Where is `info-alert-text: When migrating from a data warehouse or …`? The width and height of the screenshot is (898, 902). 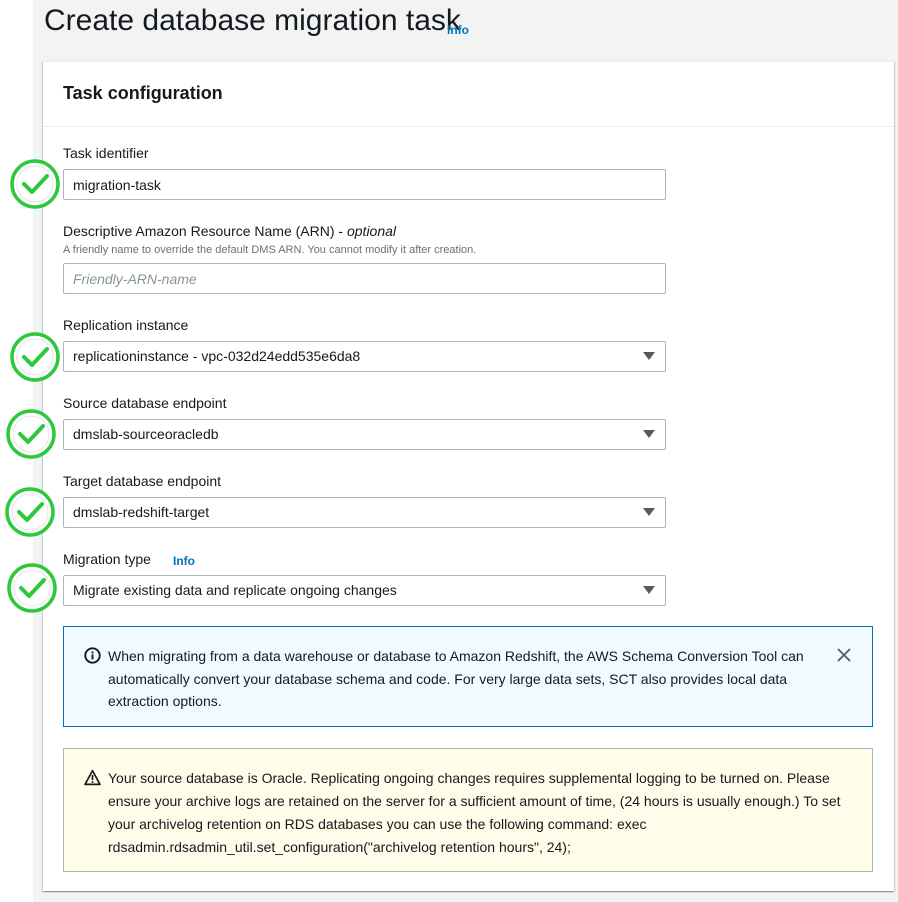
info-alert-text: When migrating from a data warehouse or … is located at coordinates (456, 678).